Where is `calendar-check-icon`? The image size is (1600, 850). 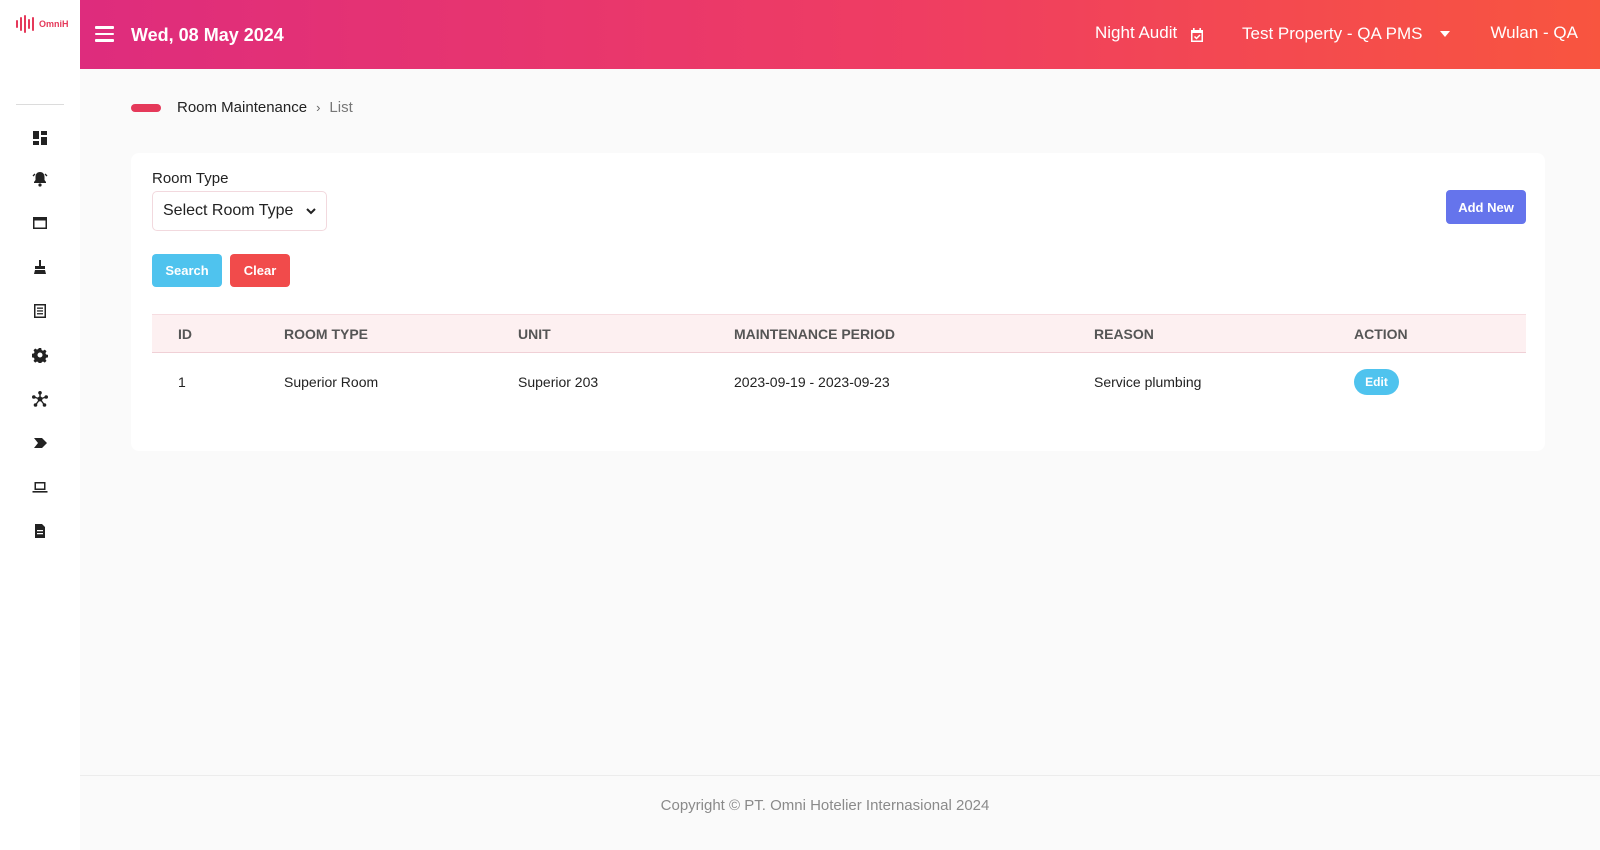
calendar-check-icon is located at coordinates (1197, 34).